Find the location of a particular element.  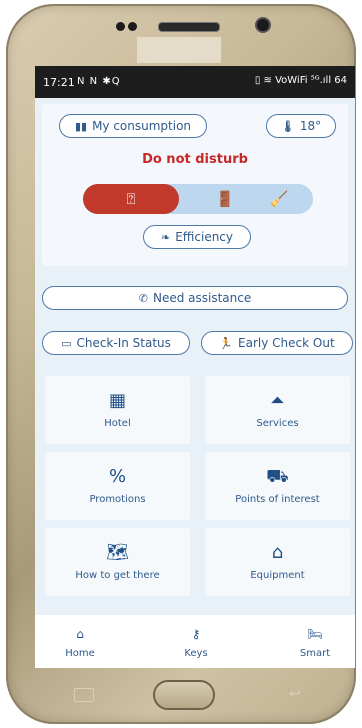

cleaning-icon: 🧹 is located at coordinates (279, 199).